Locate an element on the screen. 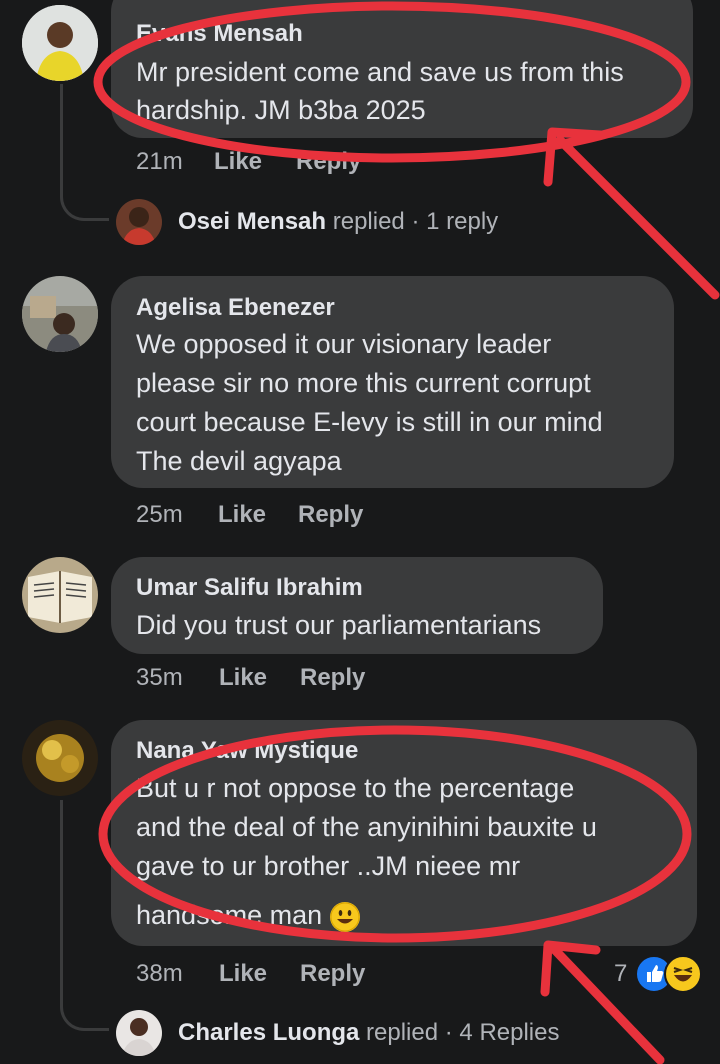 This screenshot has height=1064, width=720. smile-emoji-icon is located at coordinates (344, 916).